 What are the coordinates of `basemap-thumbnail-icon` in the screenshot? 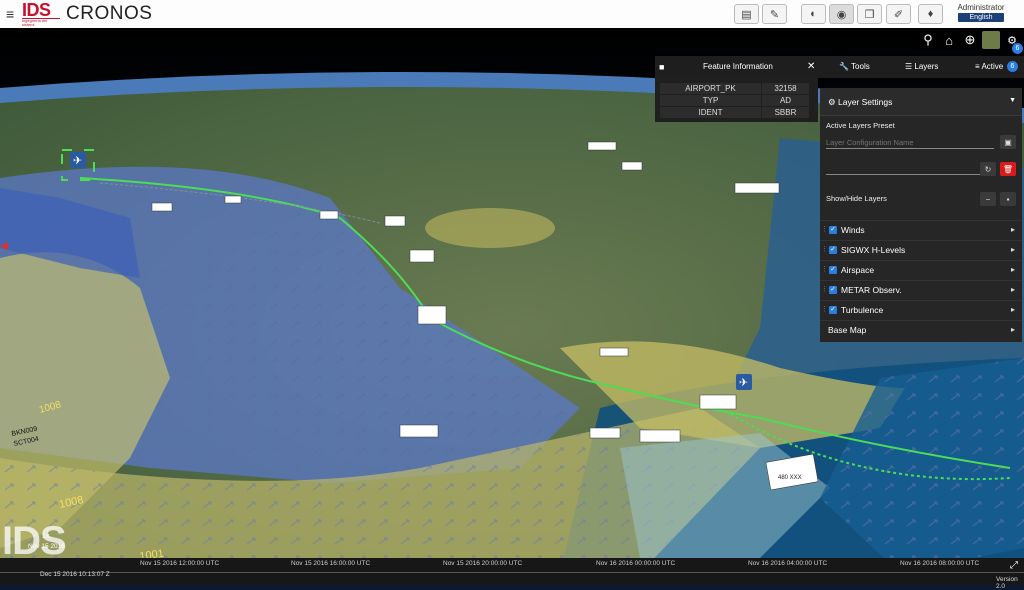 It's located at (991, 40).